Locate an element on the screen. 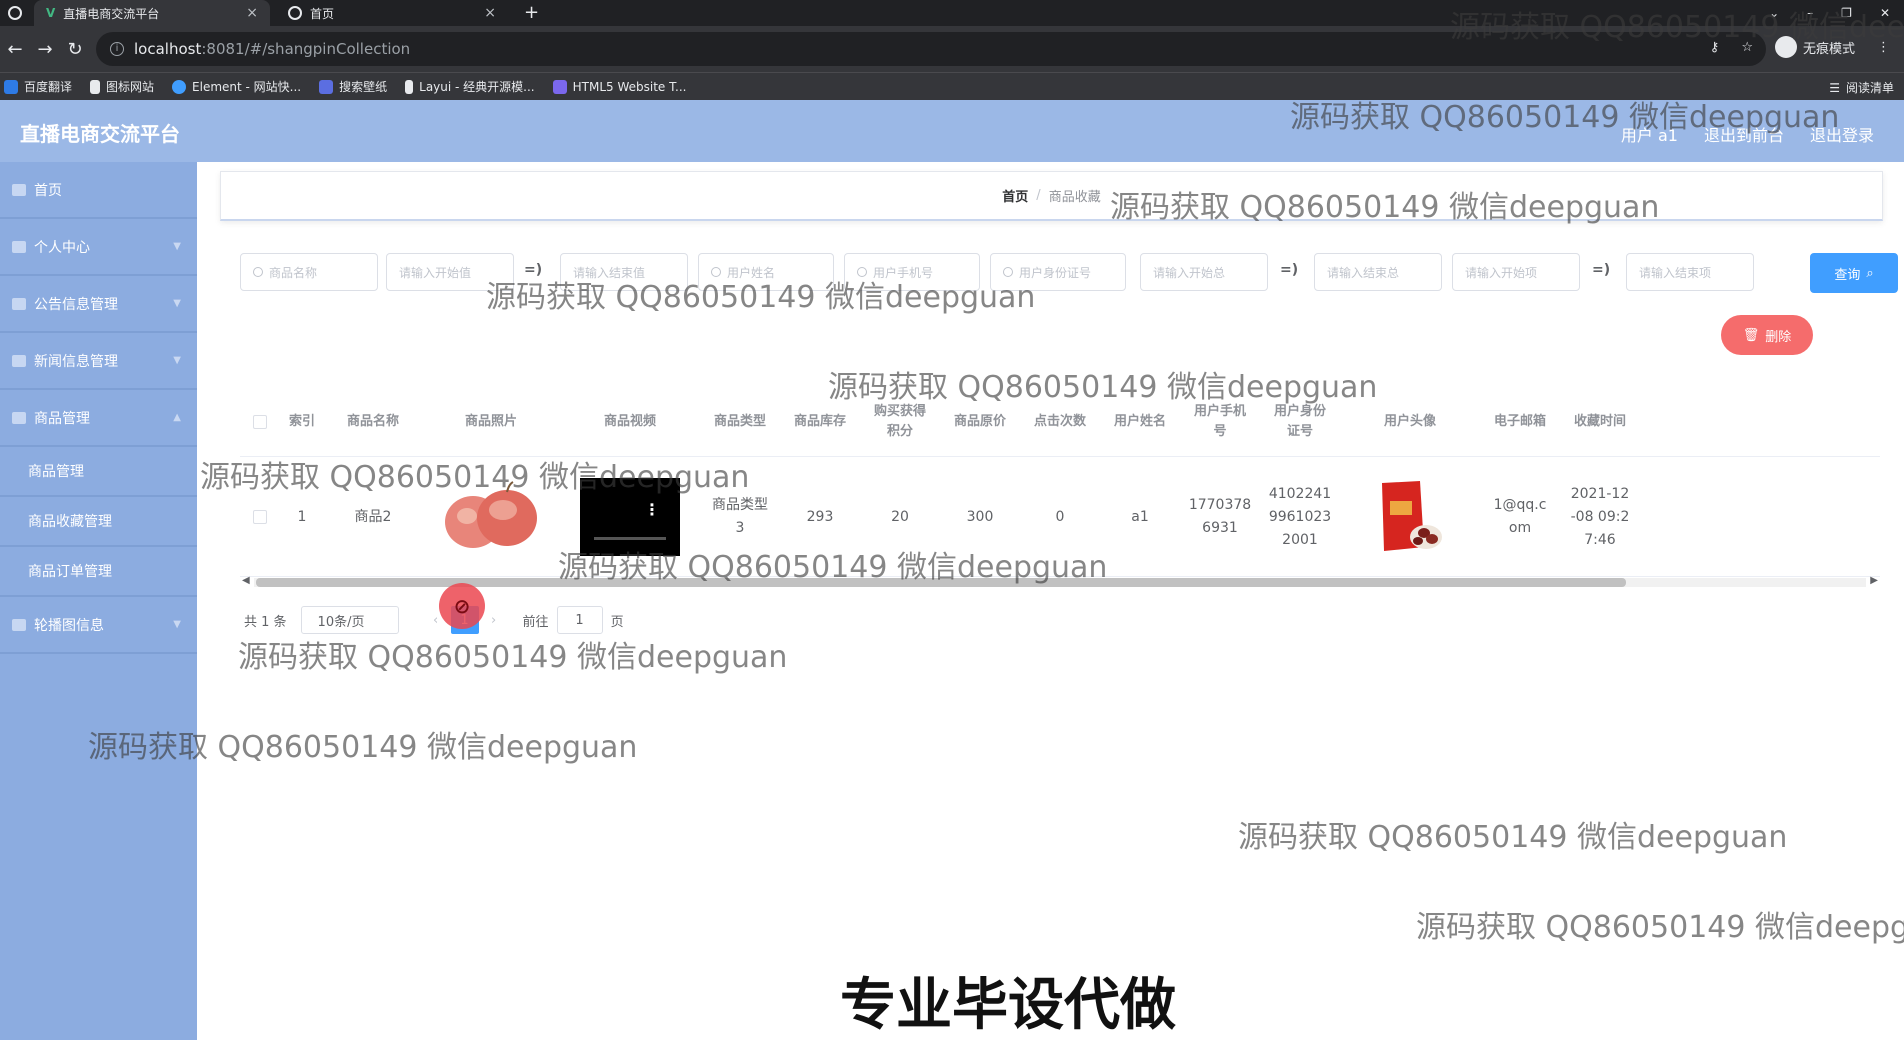 This screenshot has height=1040, width=1904. chevron-down-icon: ⌄ is located at coordinates (1774, 13).